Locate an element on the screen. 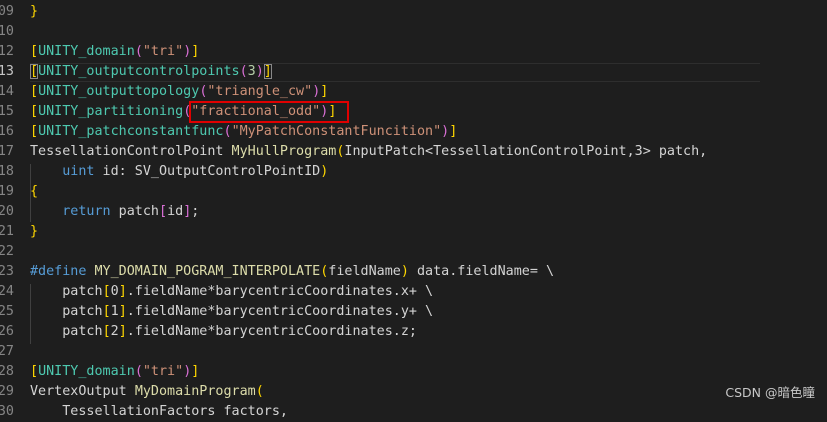 This screenshot has height=422, width=827. line-number: 14 is located at coordinates (7, 91).